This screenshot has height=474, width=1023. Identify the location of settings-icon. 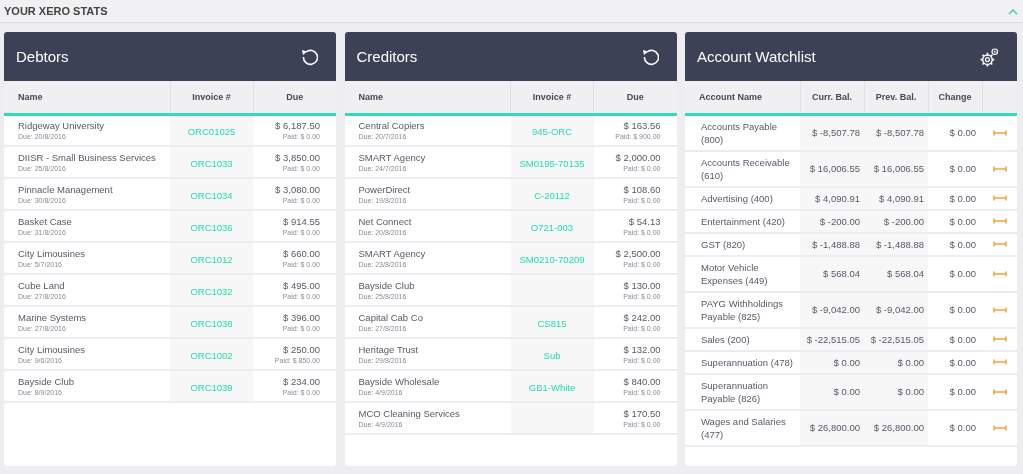
(989, 56).